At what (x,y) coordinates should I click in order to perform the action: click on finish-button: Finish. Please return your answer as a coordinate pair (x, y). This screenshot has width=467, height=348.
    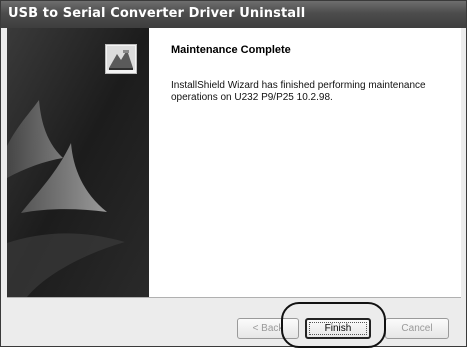
    Looking at the image, I should click on (338, 328).